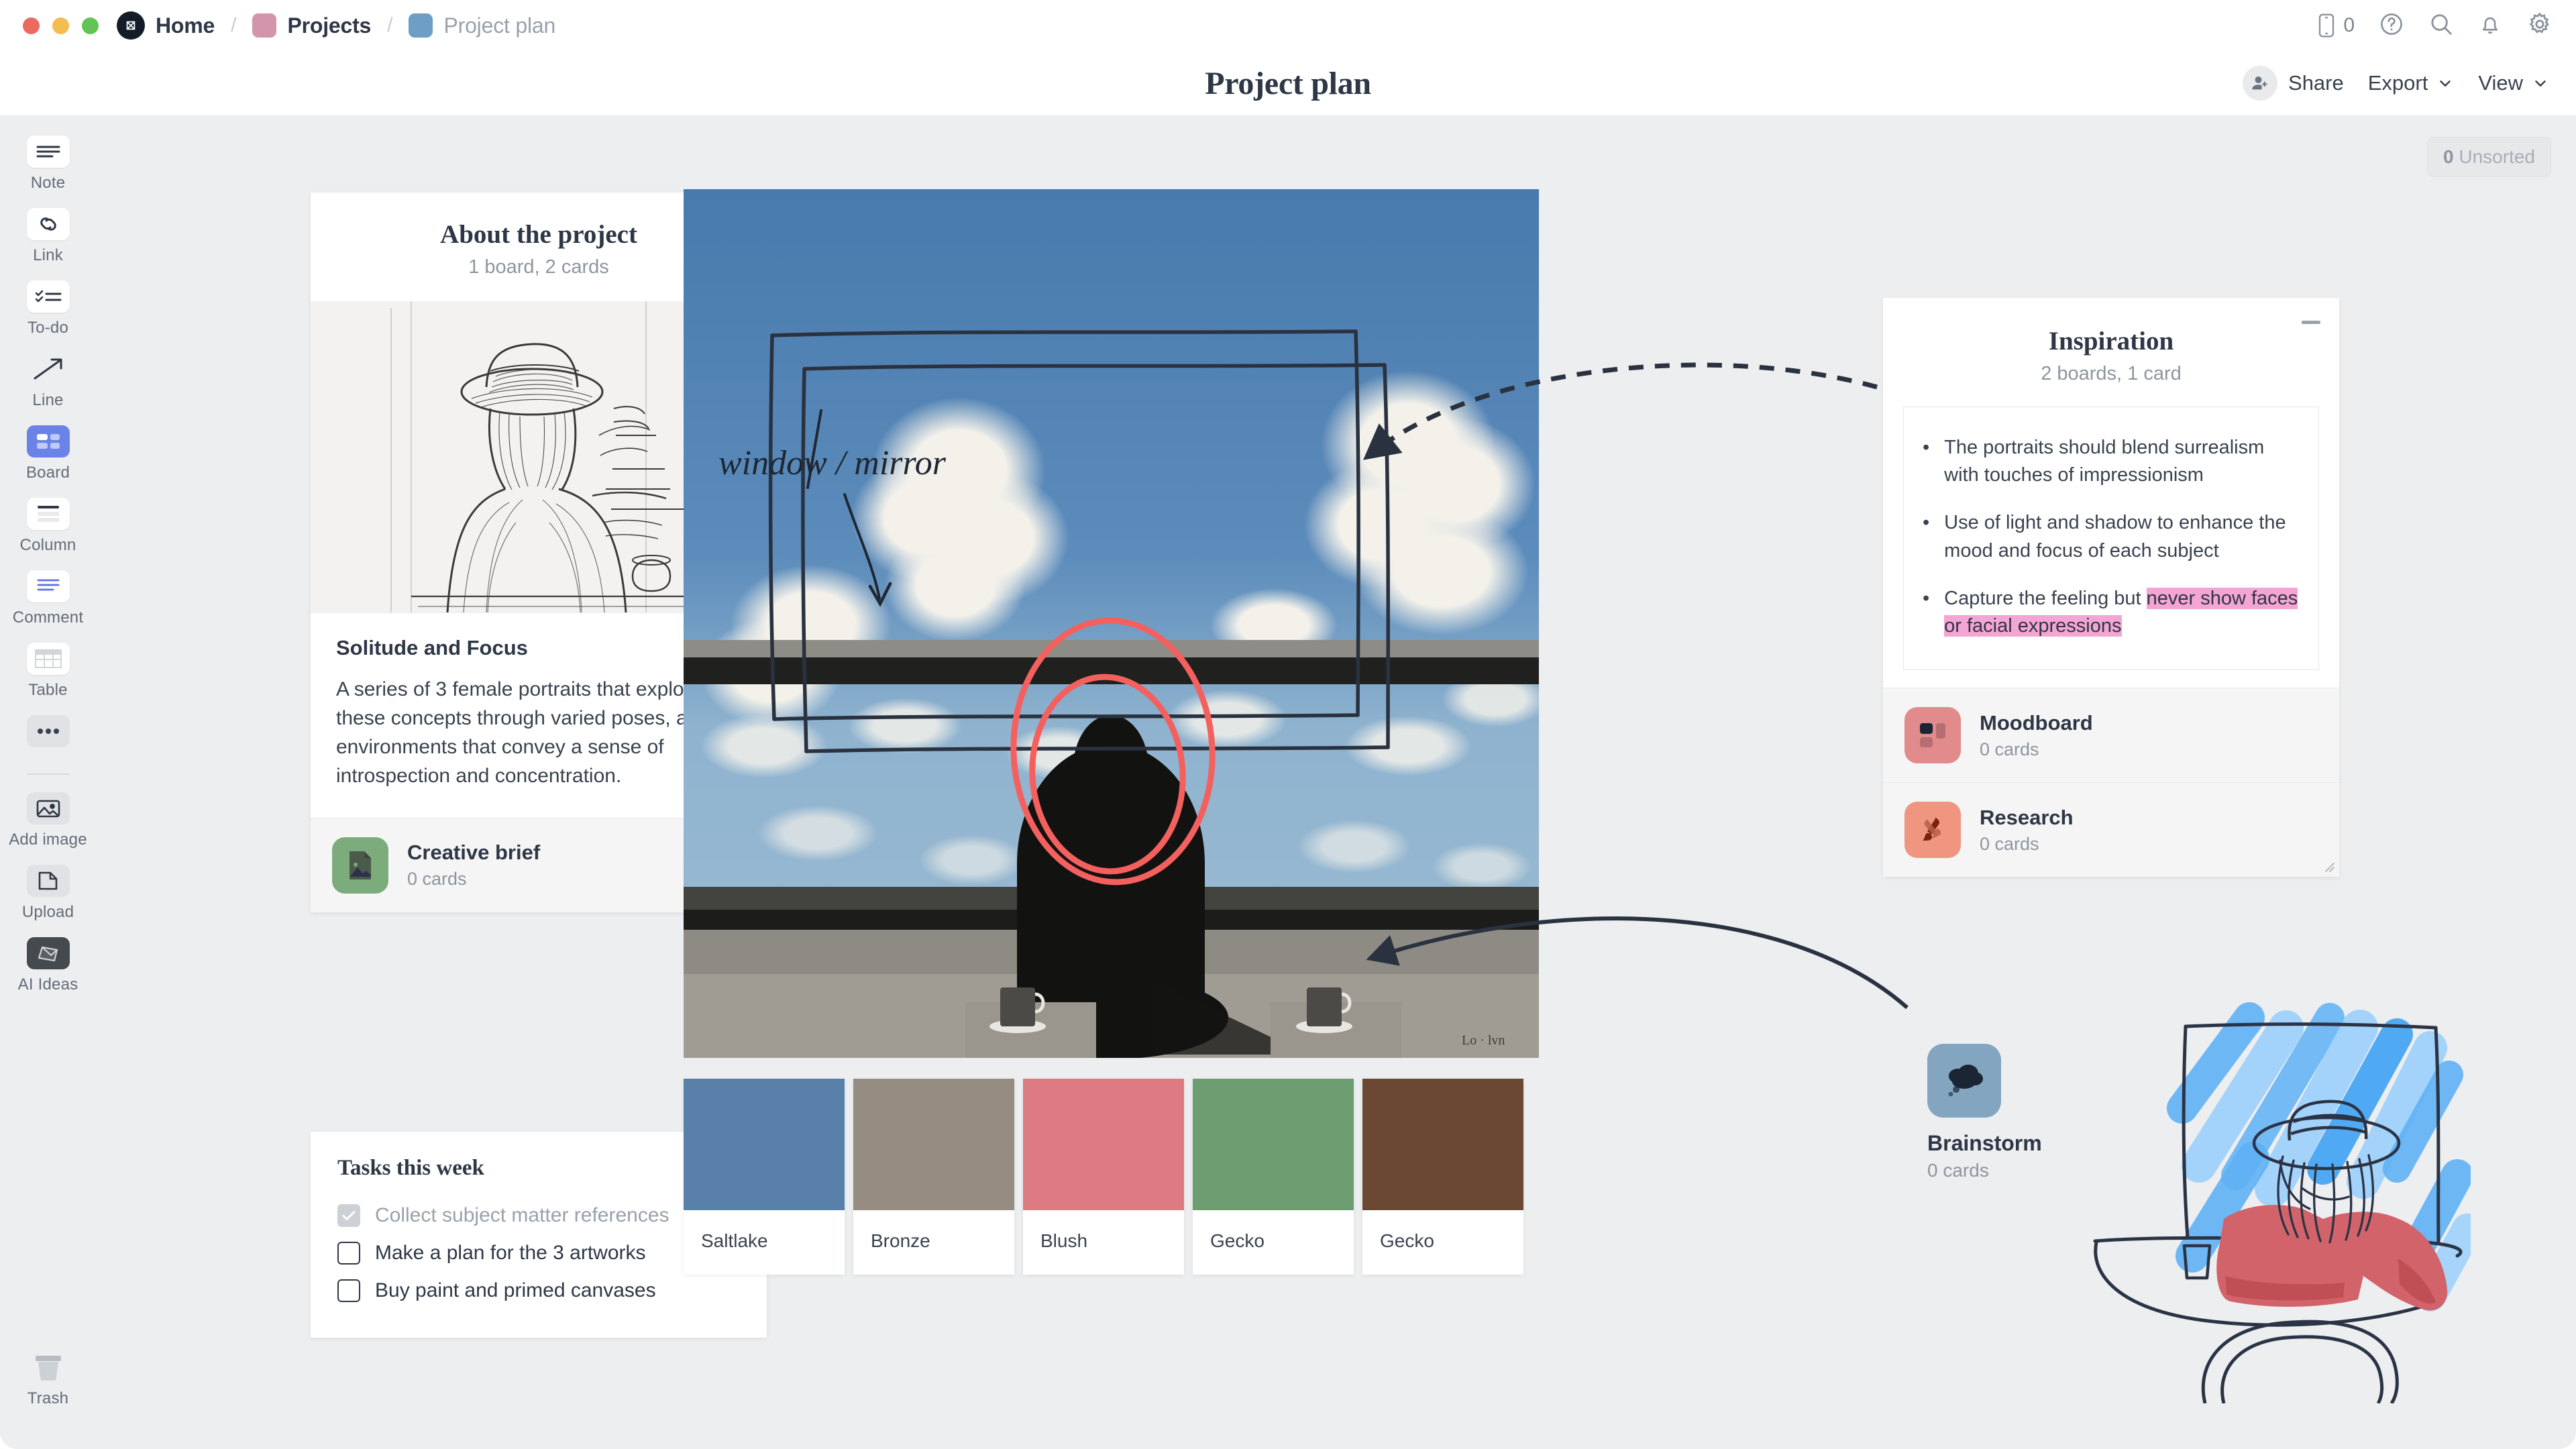 The image size is (2576, 1449). Describe the element at coordinates (2349, 25) in the screenshot. I see `mobile-count: 0` at that location.